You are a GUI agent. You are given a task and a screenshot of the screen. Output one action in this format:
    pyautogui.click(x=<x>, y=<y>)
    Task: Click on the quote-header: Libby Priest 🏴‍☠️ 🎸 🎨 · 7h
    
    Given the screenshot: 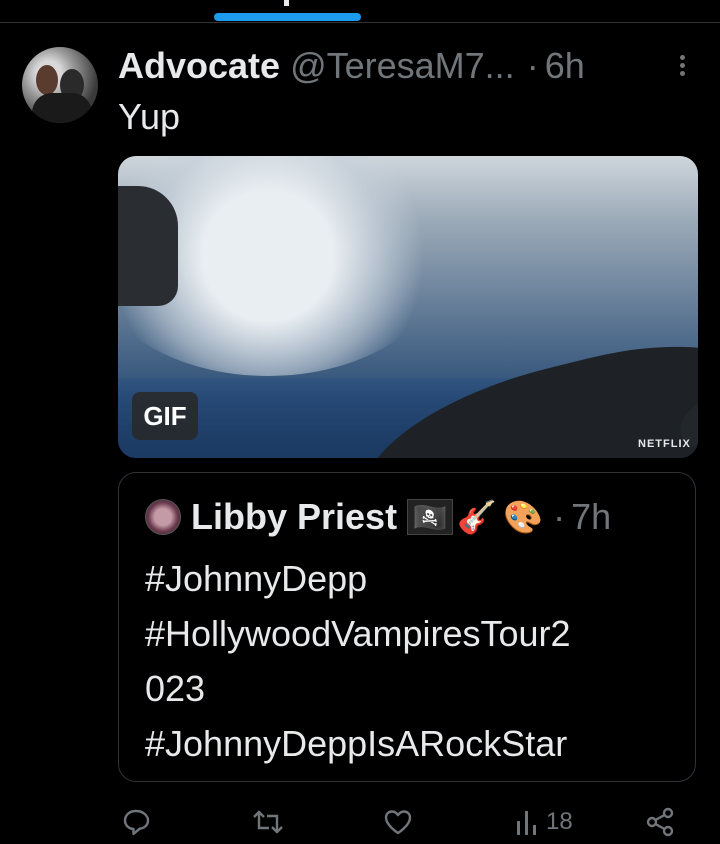 What is the action you would take?
    pyautogui.click(x=378, y=517)
    